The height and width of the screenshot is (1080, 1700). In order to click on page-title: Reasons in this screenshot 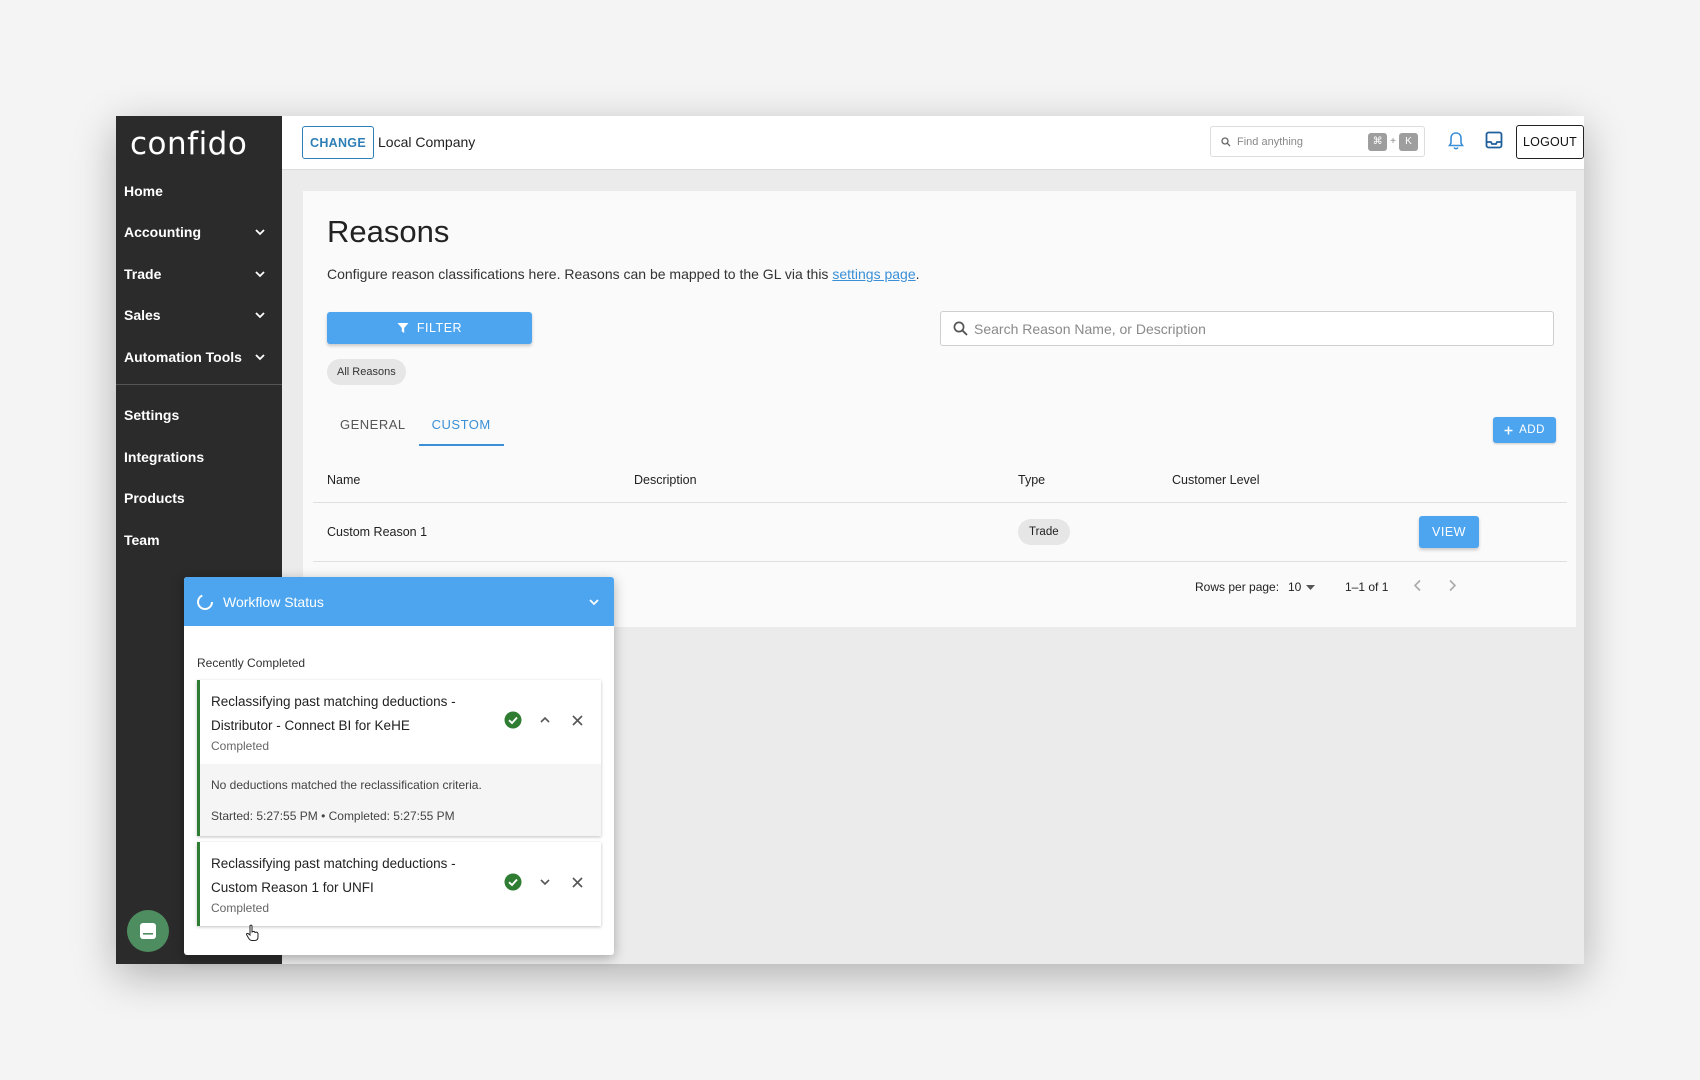, I will do `click(388, 231)`.